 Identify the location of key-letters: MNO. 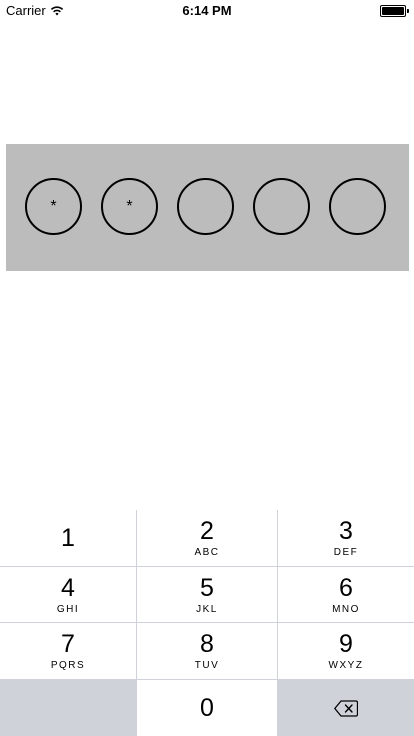
(346, 609).